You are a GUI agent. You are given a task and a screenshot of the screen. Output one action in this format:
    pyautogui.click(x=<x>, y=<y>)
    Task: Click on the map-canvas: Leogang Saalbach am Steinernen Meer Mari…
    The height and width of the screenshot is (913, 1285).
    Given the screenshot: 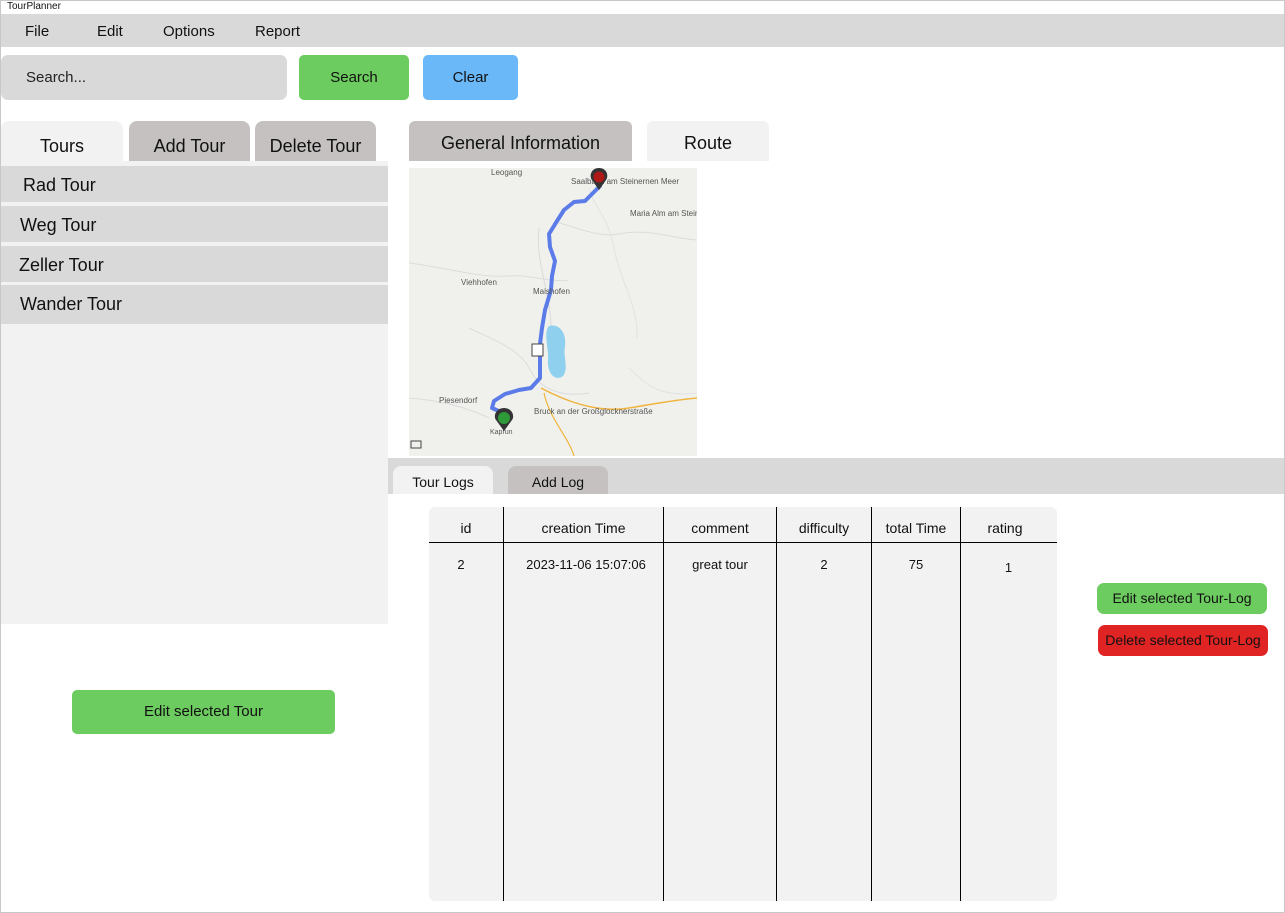 What is the action you would take?
    pyautogui.click(x=553, y=312)
    